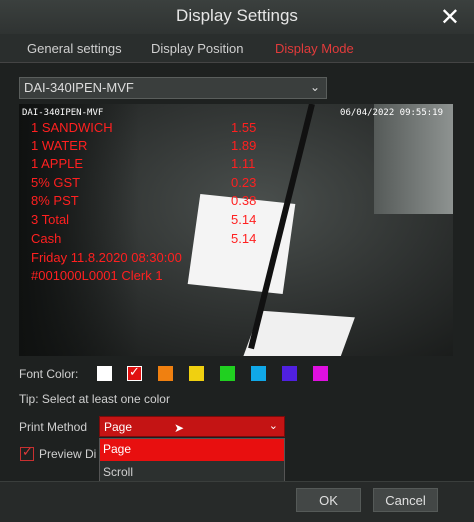  Describe the element at coordinates (173, 88) in the screenshot. I see `channel-select: DAI-340IPEN-MVF ⌄` at that location.